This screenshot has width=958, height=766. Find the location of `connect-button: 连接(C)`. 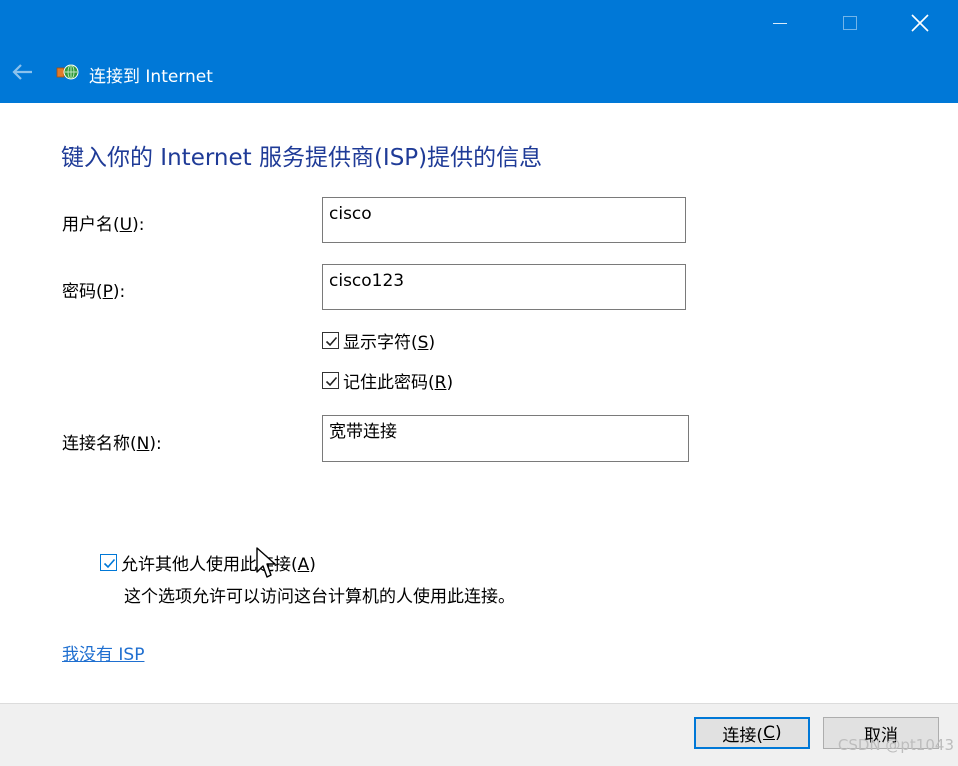

connect-button: 连接(C) is located at coordinates (752, 733).